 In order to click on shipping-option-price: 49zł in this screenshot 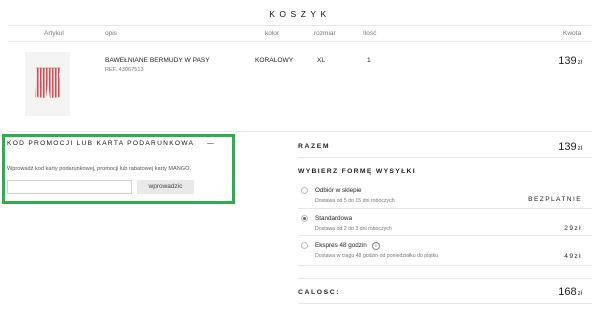, I will do `click(573, 256)`.